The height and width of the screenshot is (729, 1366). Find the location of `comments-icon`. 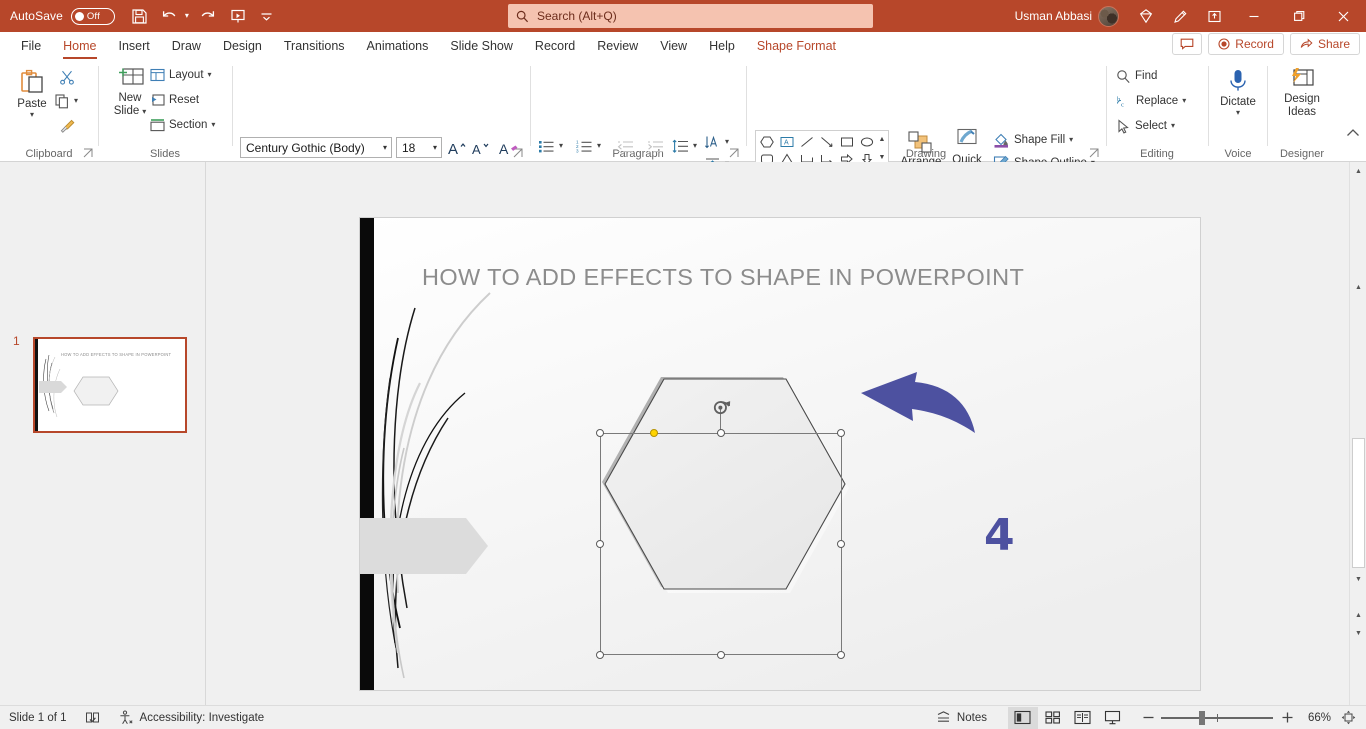

comments-icon is located at coordinates (1187, 44).